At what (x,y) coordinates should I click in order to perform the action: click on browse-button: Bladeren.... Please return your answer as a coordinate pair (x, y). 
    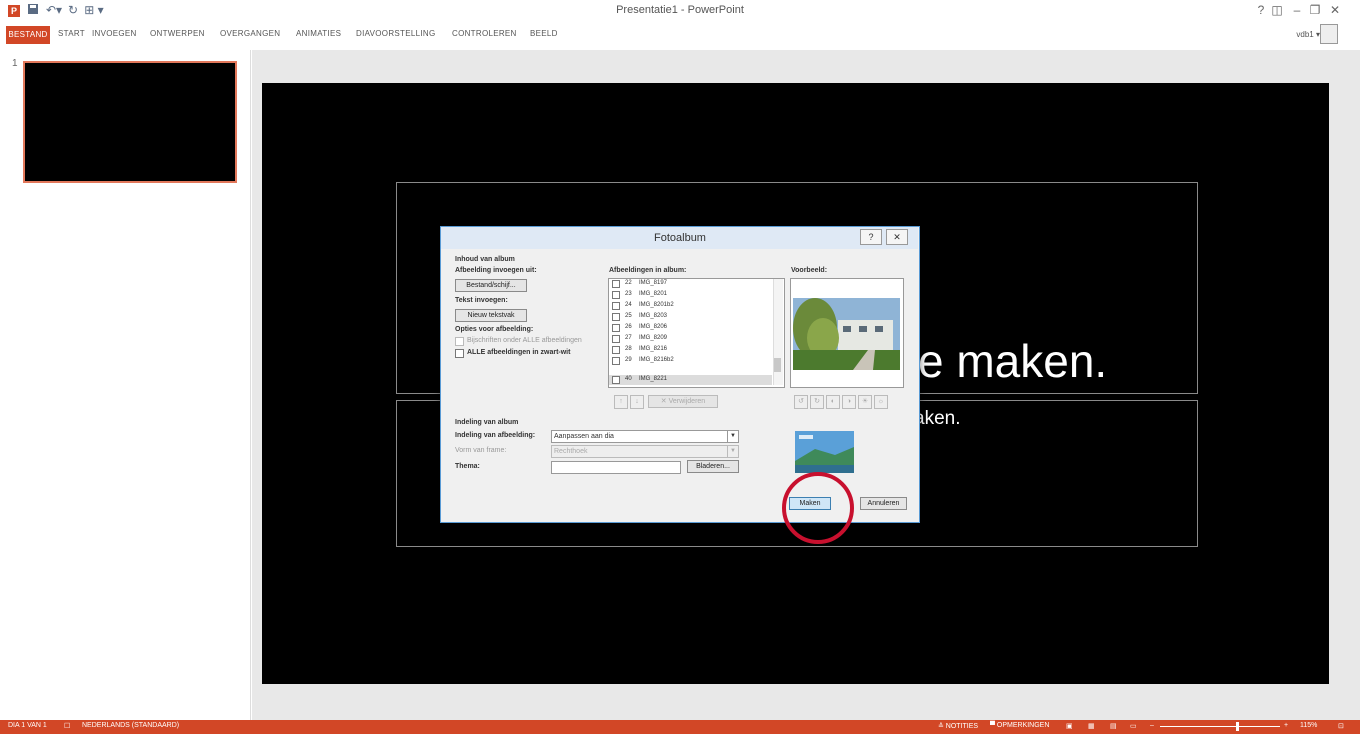
    Looking at the image, I should click on (713, 466).